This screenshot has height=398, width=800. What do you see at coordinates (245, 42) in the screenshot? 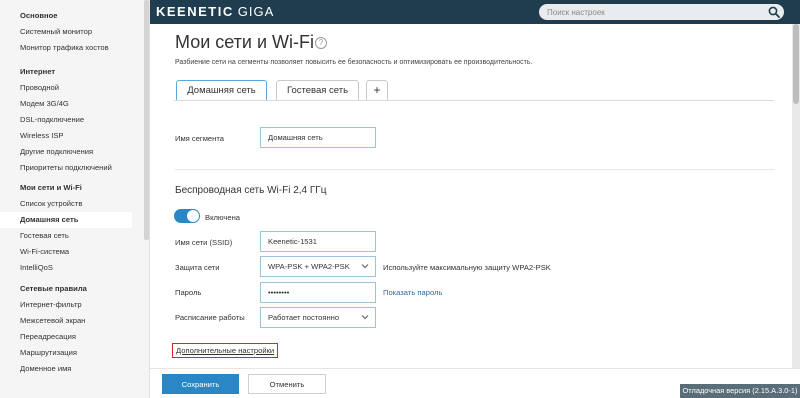
I see `page-title: Мои сети и Wi-Fi` at bounding box center [245, 42].